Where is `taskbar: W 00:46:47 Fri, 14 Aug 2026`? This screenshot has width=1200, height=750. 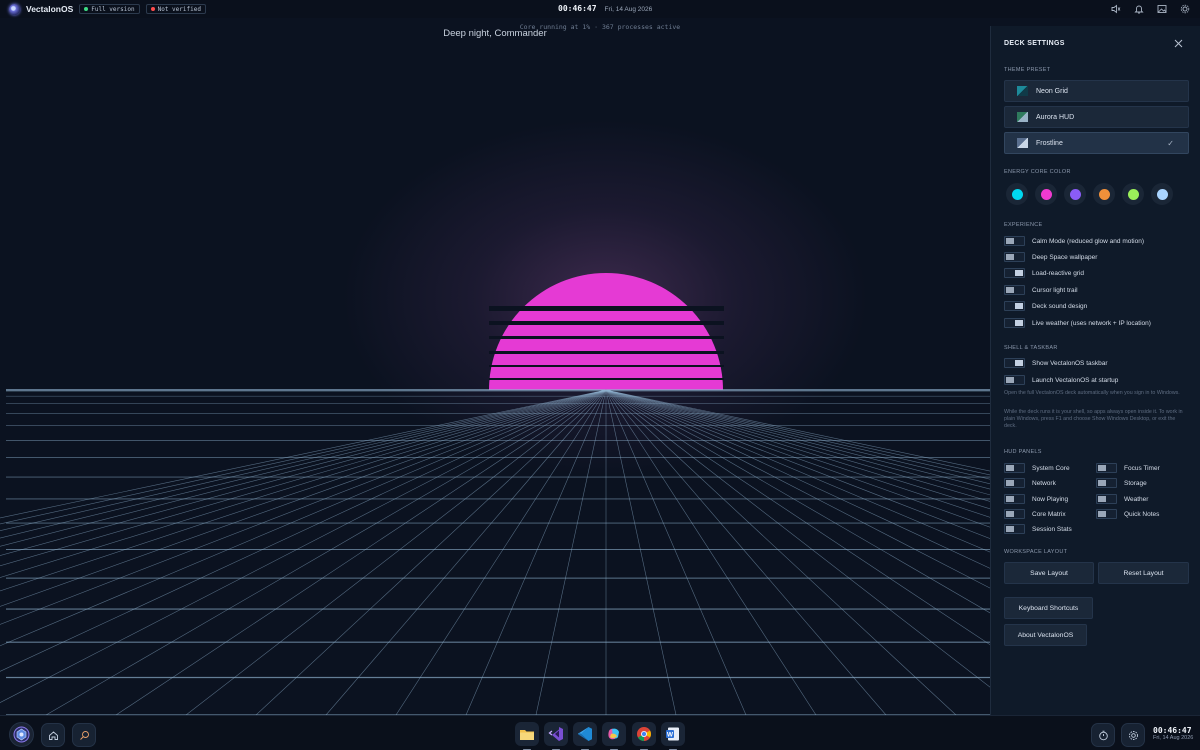 taskbar: W 00:46:47 Fri, 14 Aug 2026 is located at coordinates (600, 732).